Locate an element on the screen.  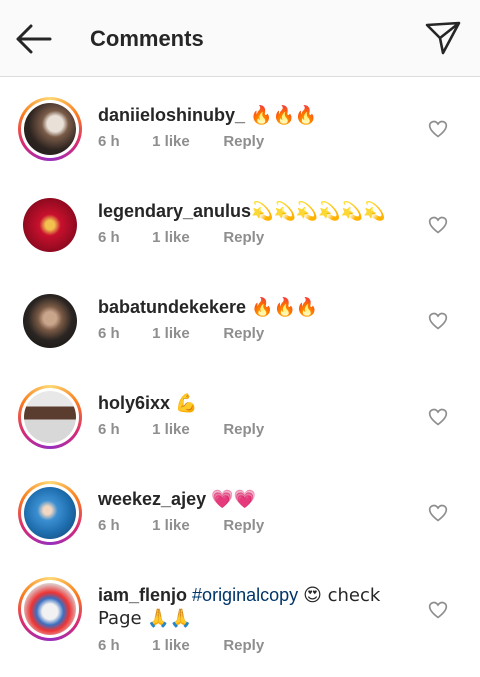
comment-item: weekez_ajey 💗💗 6 h 1 like Reply is located at coordinates (240, 509).